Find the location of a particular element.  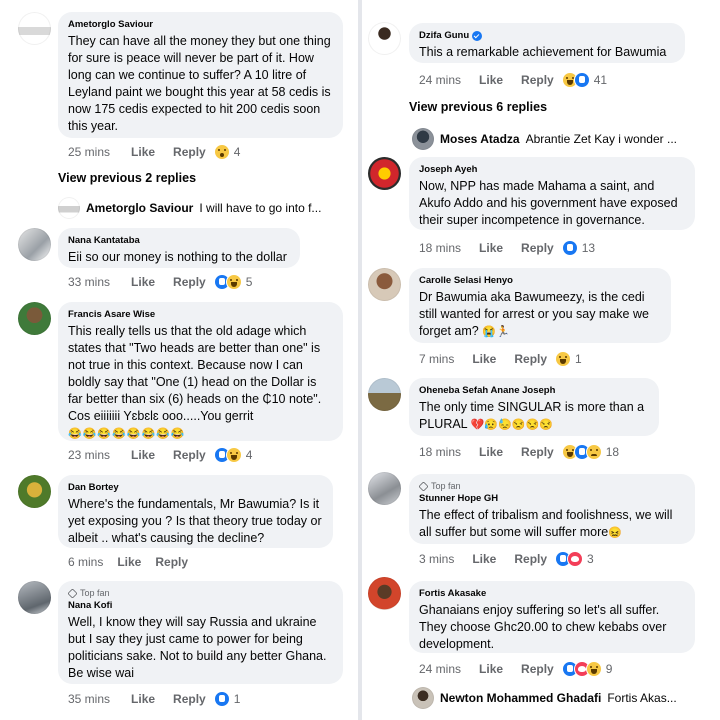

reaction-summary: 18 is located at coordinates (590, 452).